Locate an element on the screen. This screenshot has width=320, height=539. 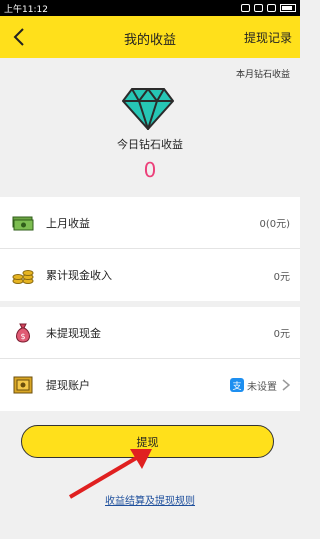
chevron-left-icon is located at coordinates (18, 37).